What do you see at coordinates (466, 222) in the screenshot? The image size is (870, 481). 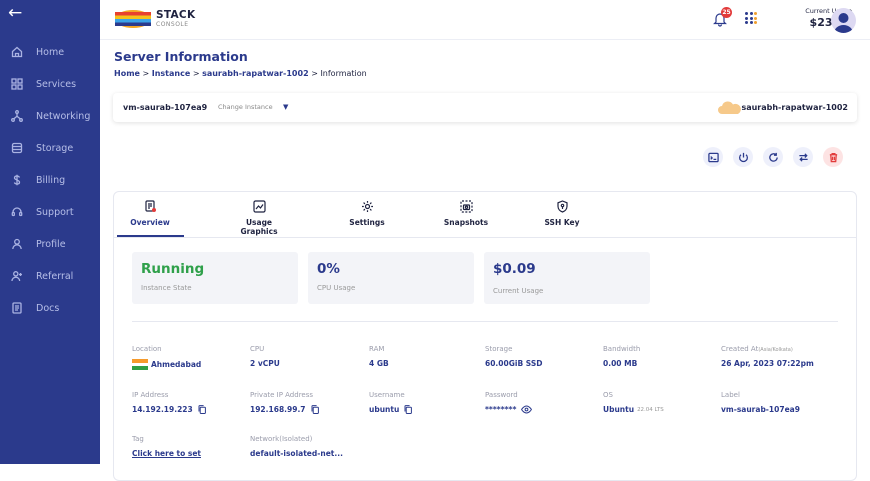 I see `tab-label: Snapshots` at bounding box center [466, 222].